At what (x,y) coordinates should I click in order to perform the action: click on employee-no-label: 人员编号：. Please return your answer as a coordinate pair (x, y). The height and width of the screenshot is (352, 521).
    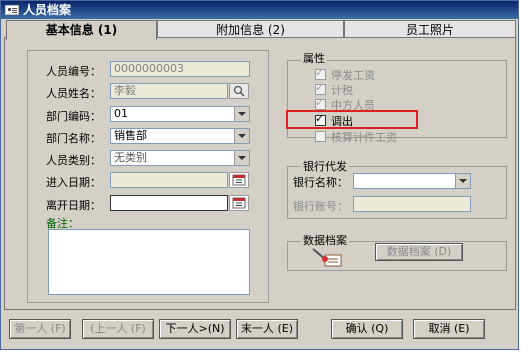
    Looking at the image, I should click on (73, 71).